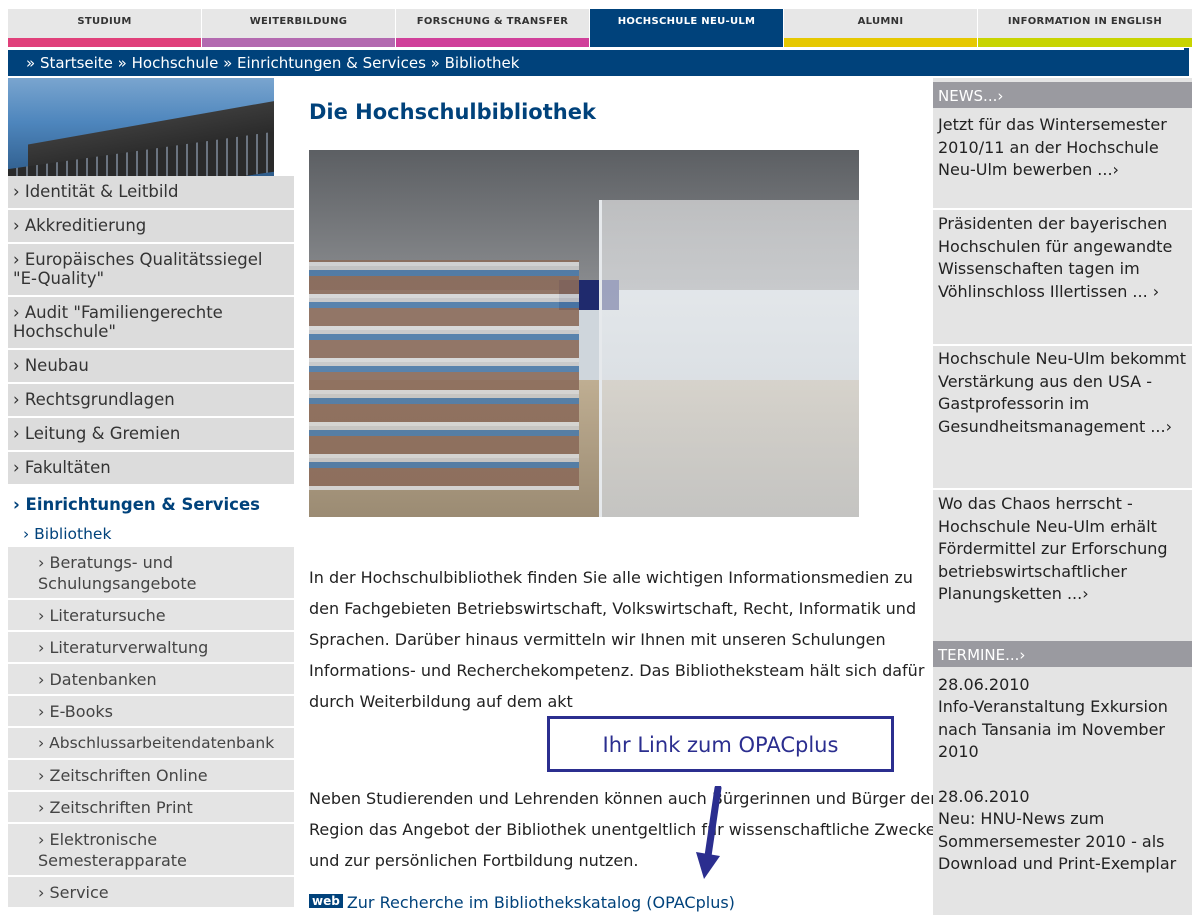  I want to click on sidebar-subitem-beratung: › Beratungs- und Schulungsangebote, so click(151, 573).